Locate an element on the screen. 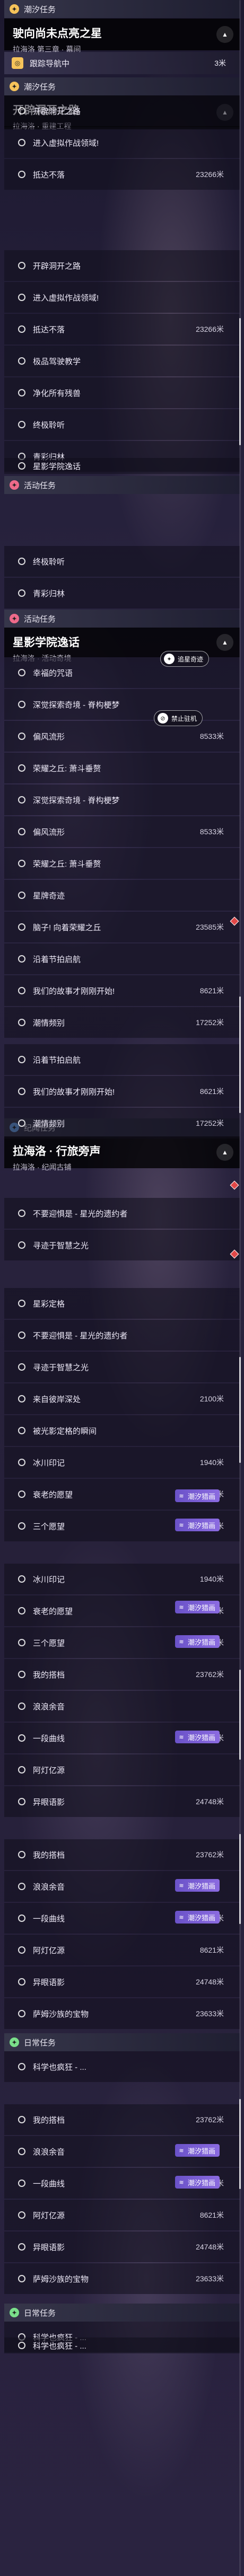  quest-step-row: 被光影定格的瞬间 is located at coordinates (122, 1430).